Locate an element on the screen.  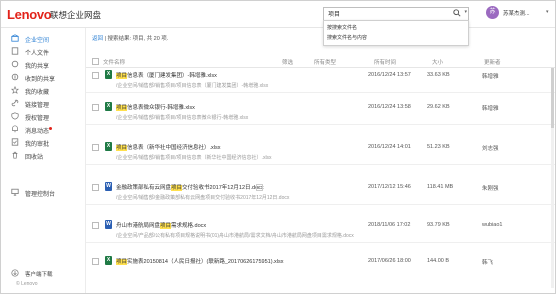
lenovo-logo: Lenovo is located at coordinates (29, 14).